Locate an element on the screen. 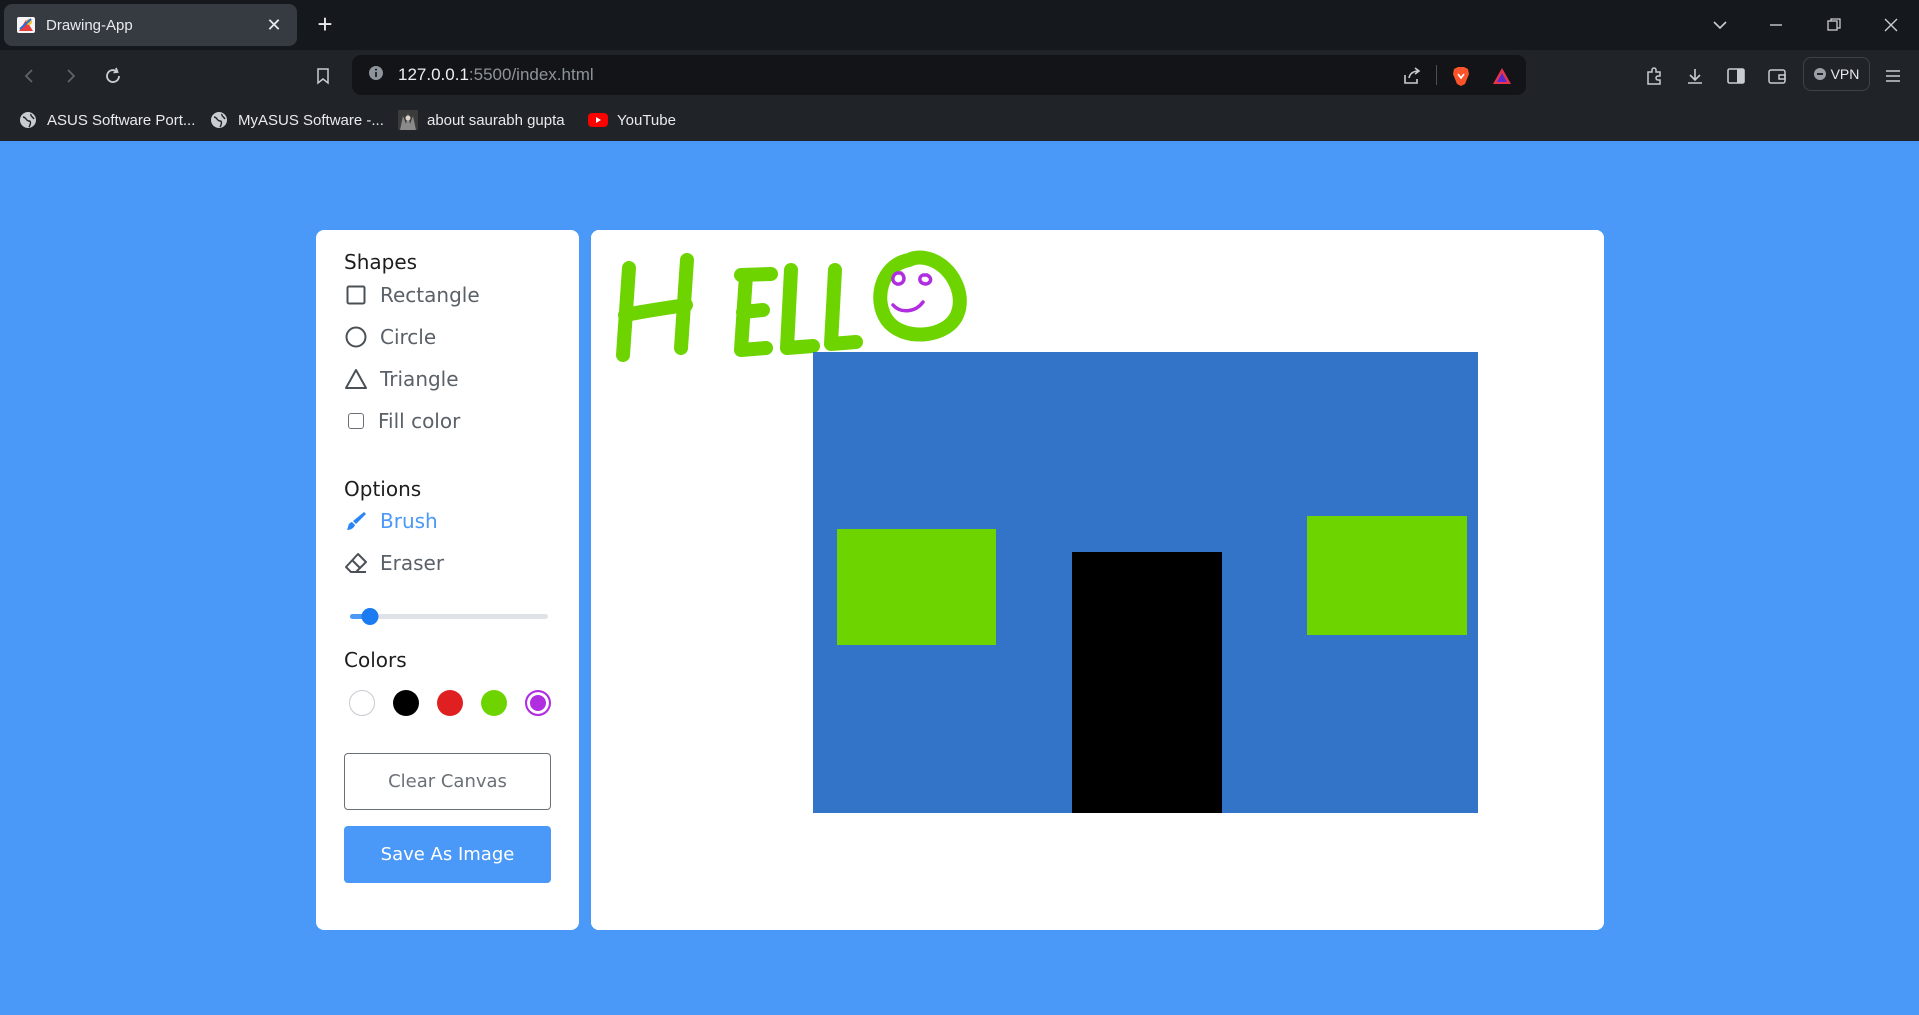 Image resolution: width=1919 pixels, height=1015 pixels. tool-label: Brush is located at coordinates (409, 521).